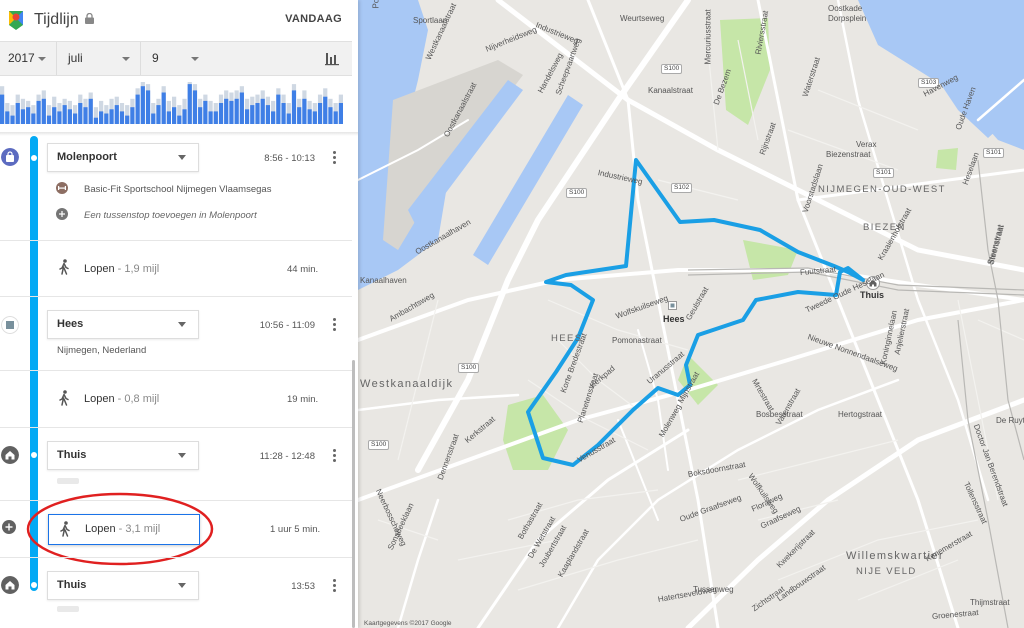  What do you see at coordinates (56, 19) in the screenshot?
I see `page-title: Tijdlijn` at bounding box center [56, 19].